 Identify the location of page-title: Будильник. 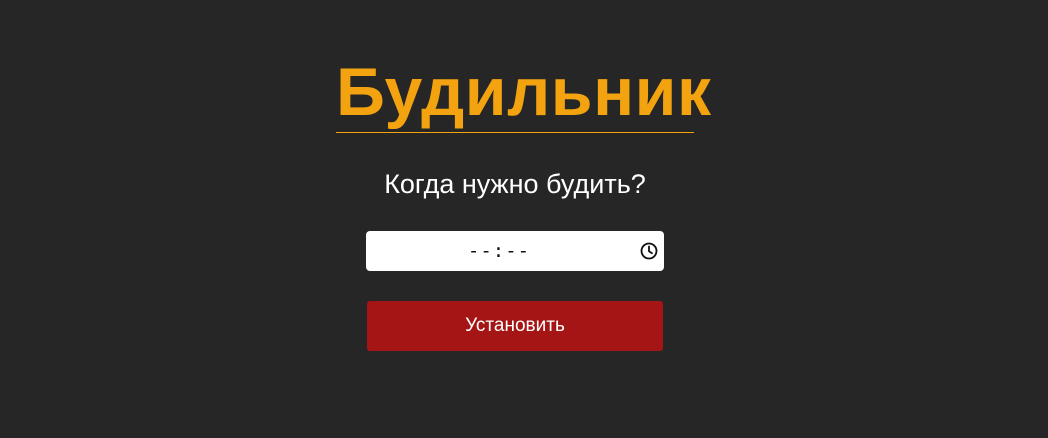
(523, 92).